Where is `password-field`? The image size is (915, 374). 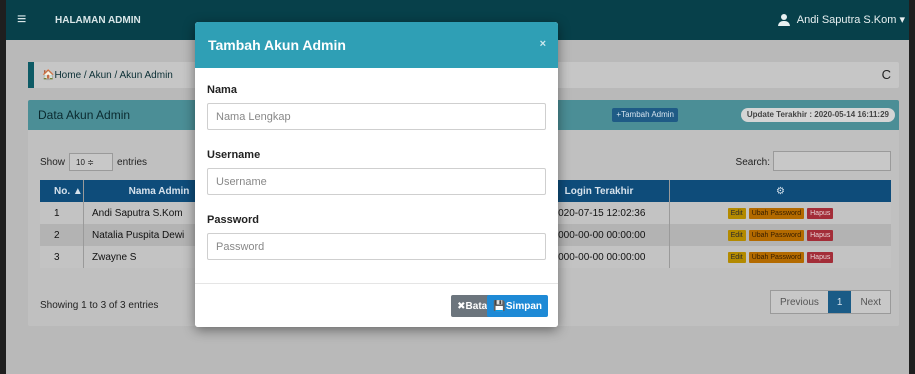 password-field is located at coordinates (376, 246).